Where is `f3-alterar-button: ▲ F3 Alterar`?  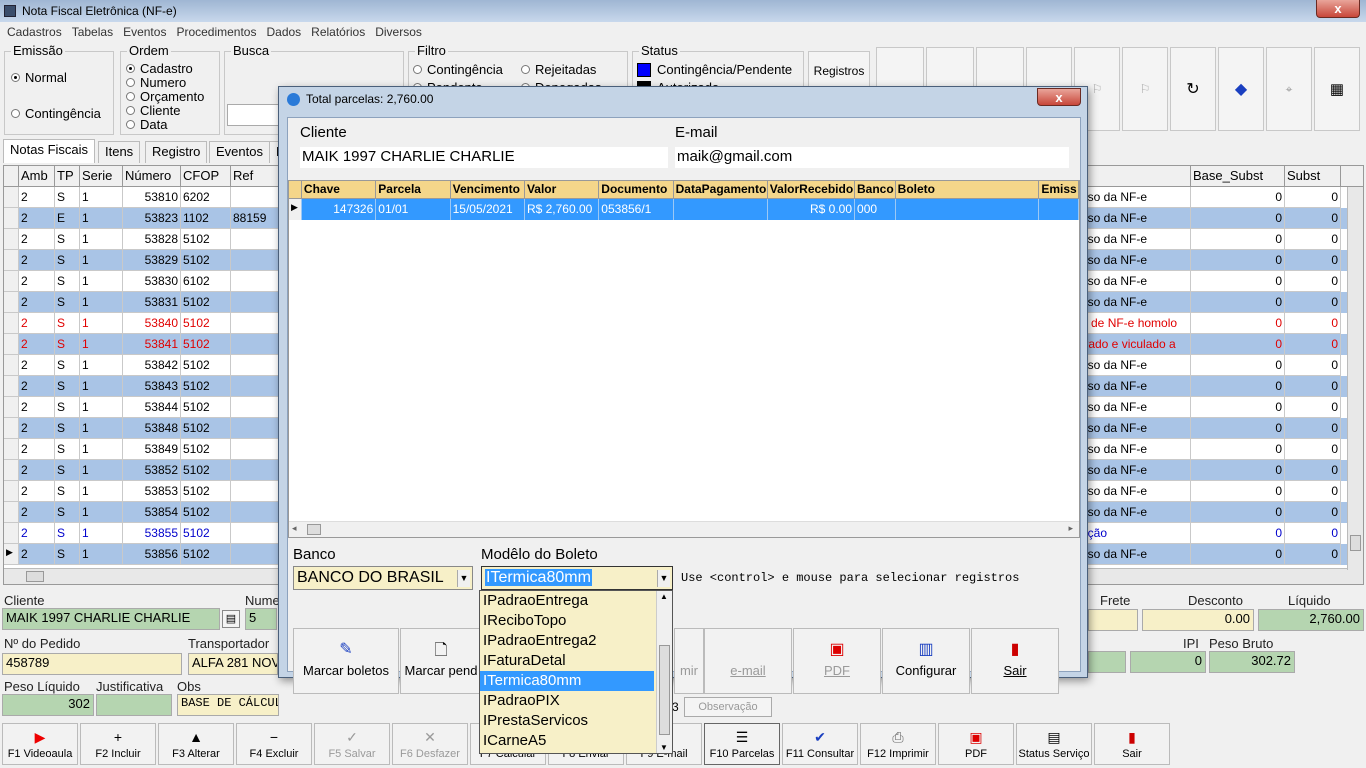
f3-alterar-button: ▲ F3 Alterar is located at coordinates (196, 744).